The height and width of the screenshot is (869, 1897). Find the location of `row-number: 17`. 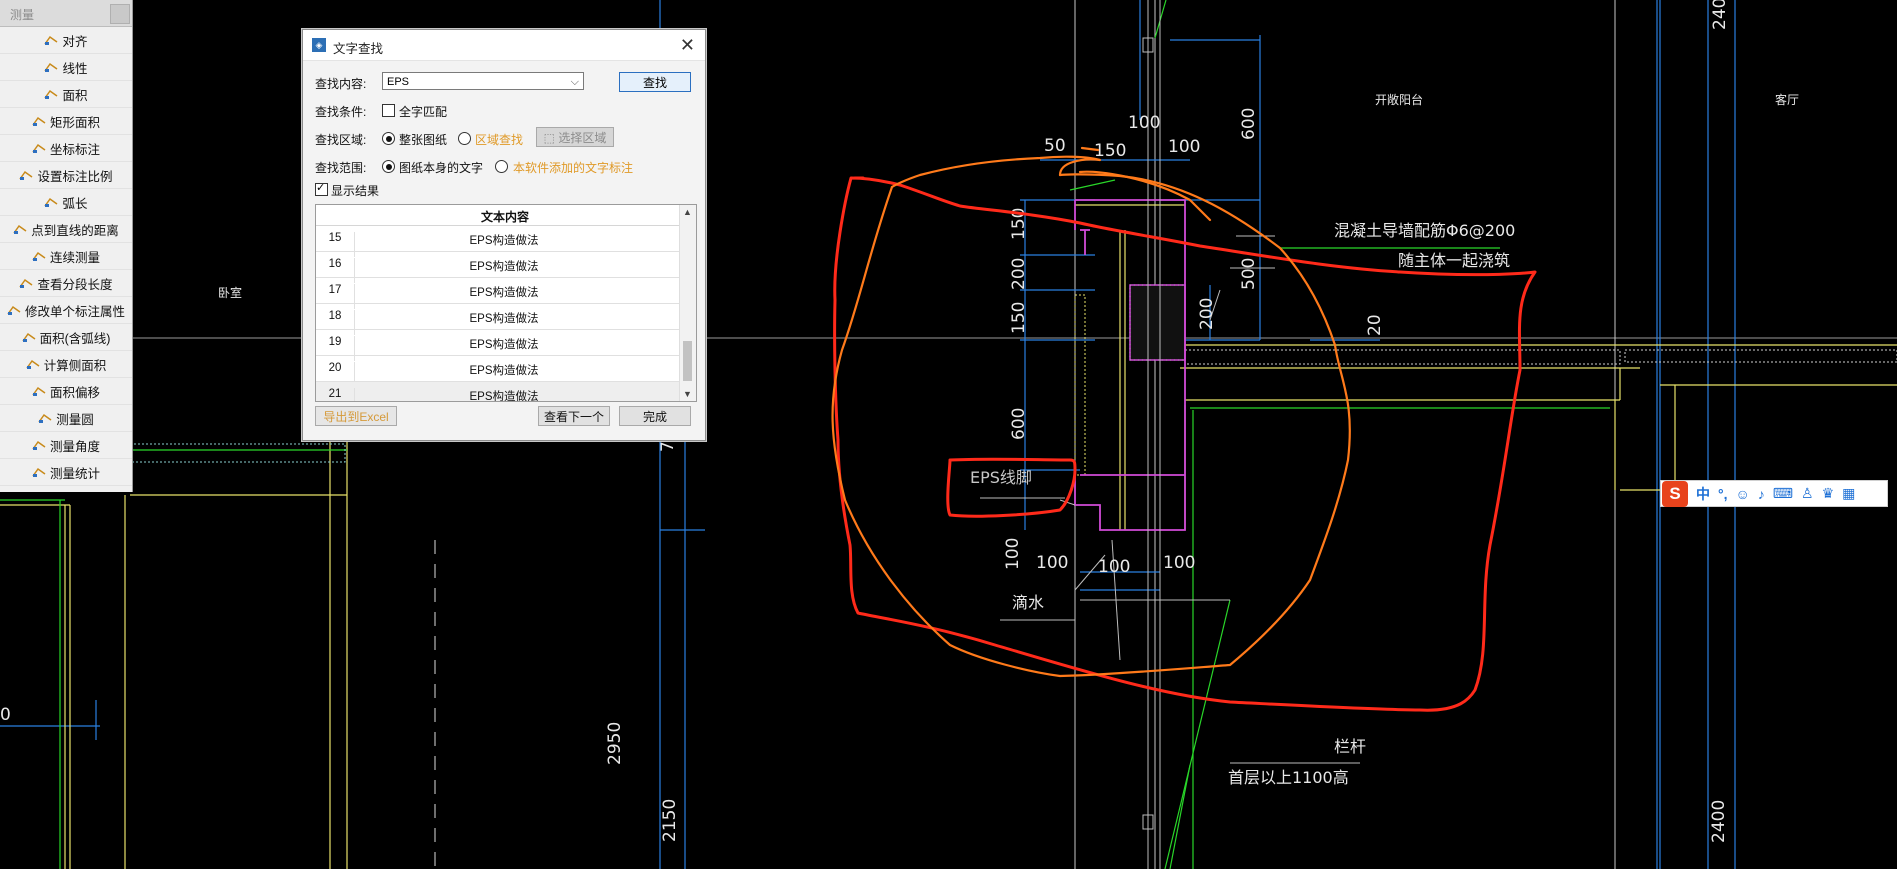

row-number: 17 is located at coordinates (335, 290).